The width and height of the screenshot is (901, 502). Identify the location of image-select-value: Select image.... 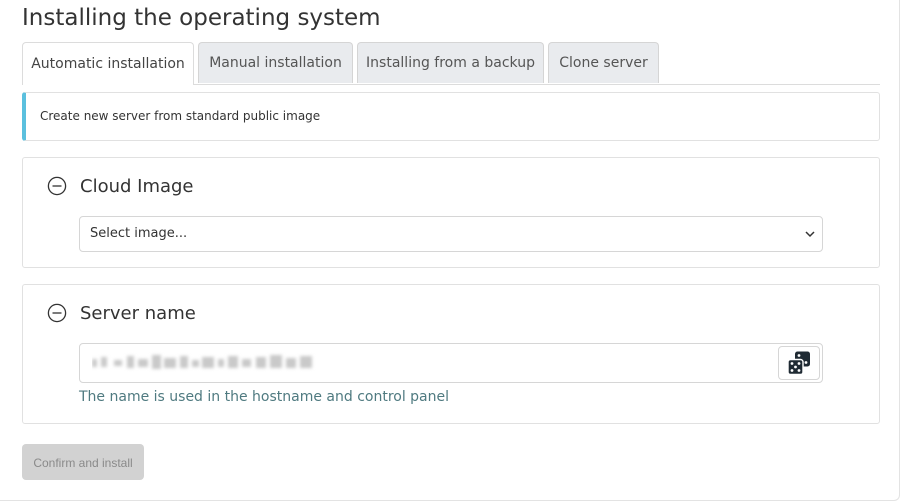
(139, 233).